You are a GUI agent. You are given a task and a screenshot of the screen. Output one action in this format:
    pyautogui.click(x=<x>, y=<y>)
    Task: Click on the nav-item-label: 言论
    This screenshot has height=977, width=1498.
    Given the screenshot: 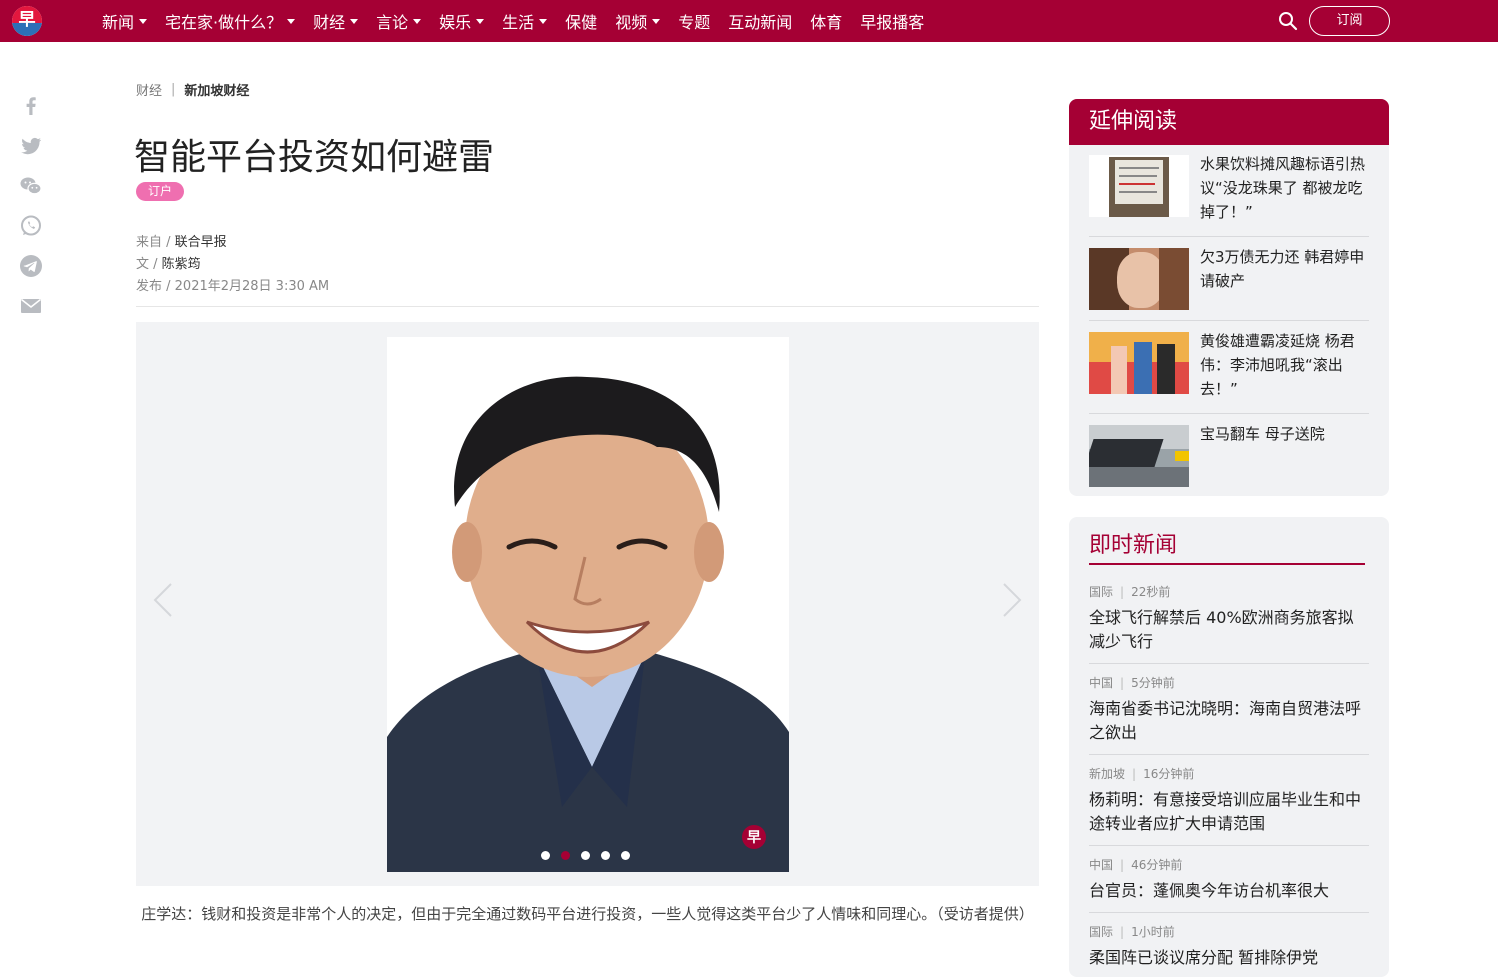 What is the action you would take?
    pyautogui.click(x=392, y=22)
    